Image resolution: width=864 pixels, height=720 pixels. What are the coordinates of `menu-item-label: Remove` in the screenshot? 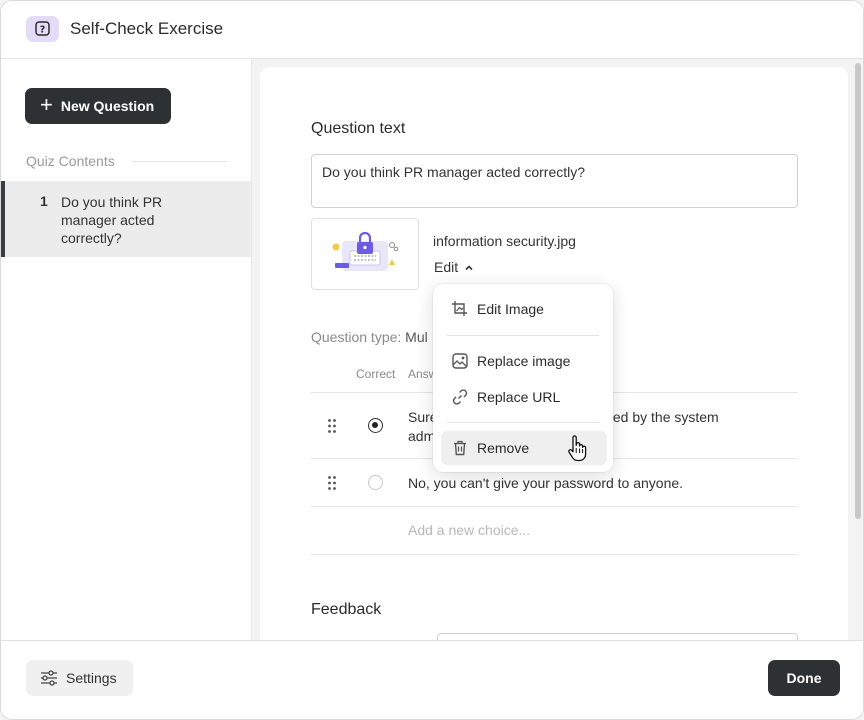 It's located at (503, 448).